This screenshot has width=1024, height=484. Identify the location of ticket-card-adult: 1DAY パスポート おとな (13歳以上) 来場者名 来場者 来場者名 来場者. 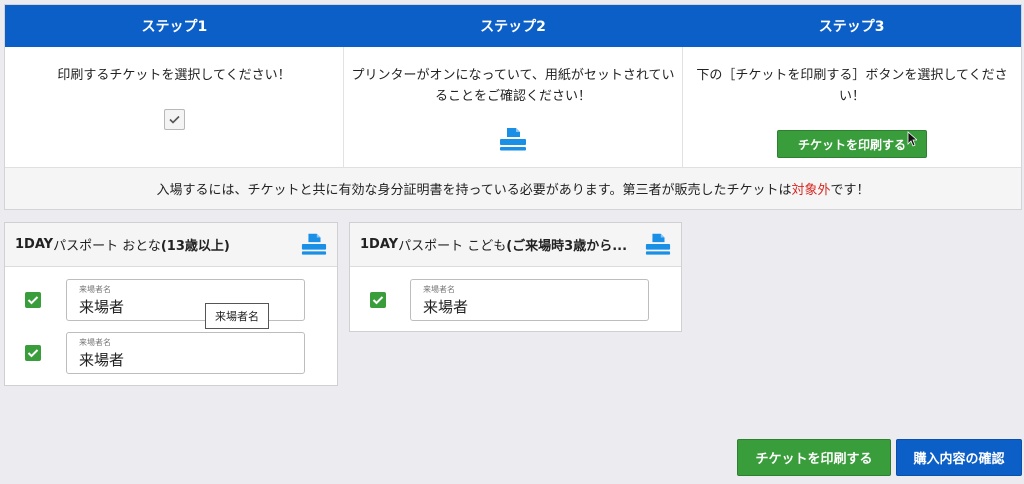
(171, 304).